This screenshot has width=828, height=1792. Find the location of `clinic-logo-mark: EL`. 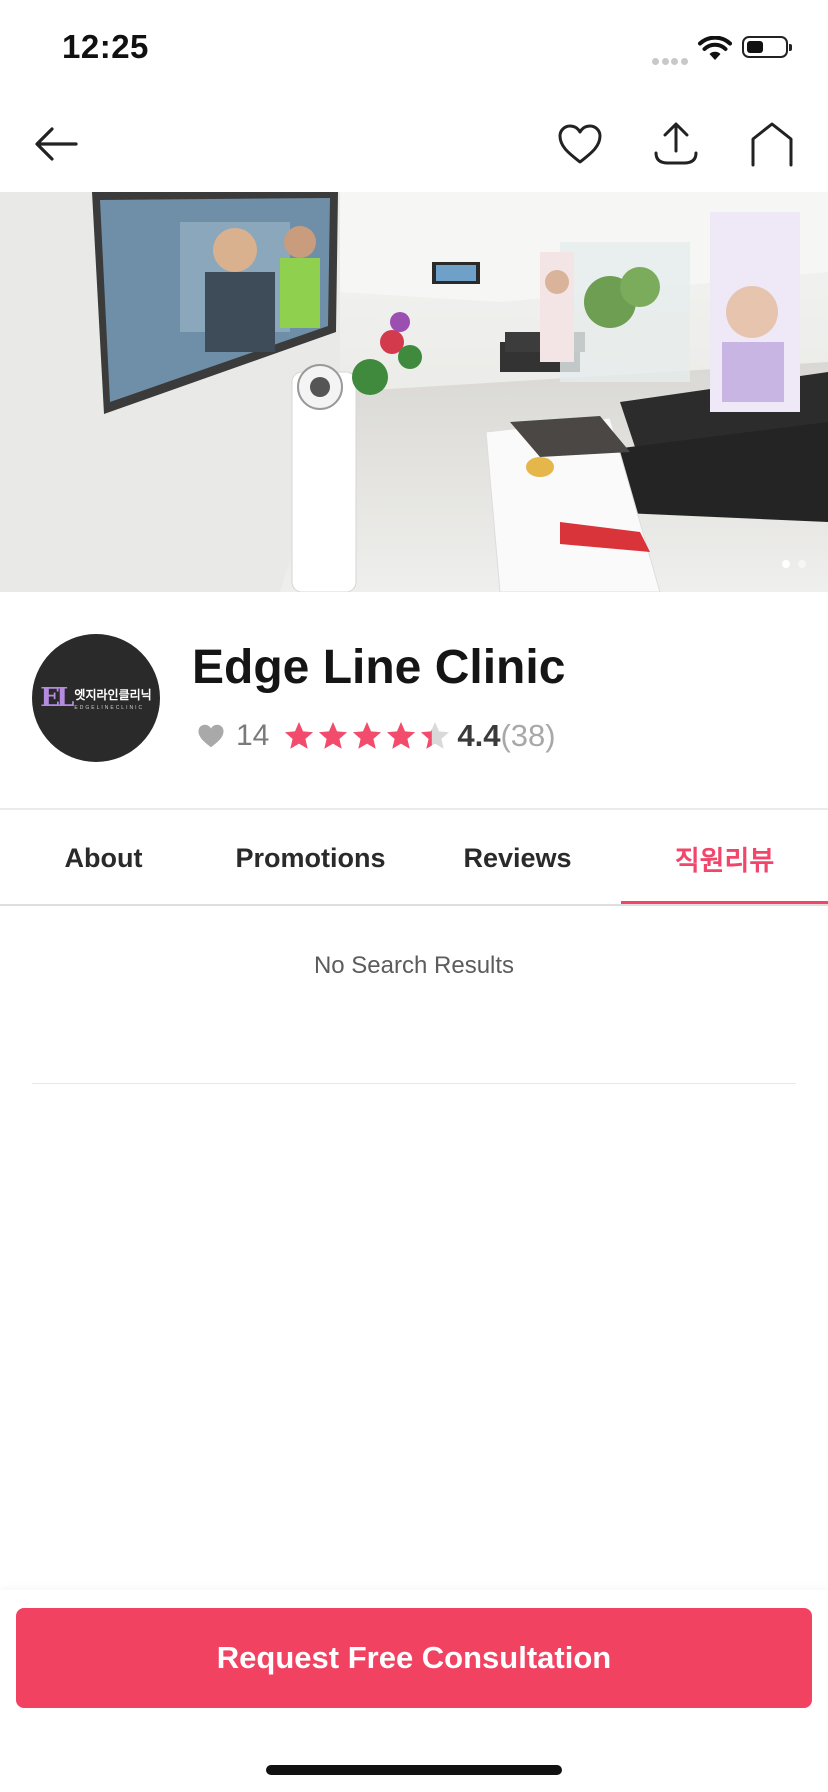

clinic-logo-mark: EL is located at coordinates (57, 698).